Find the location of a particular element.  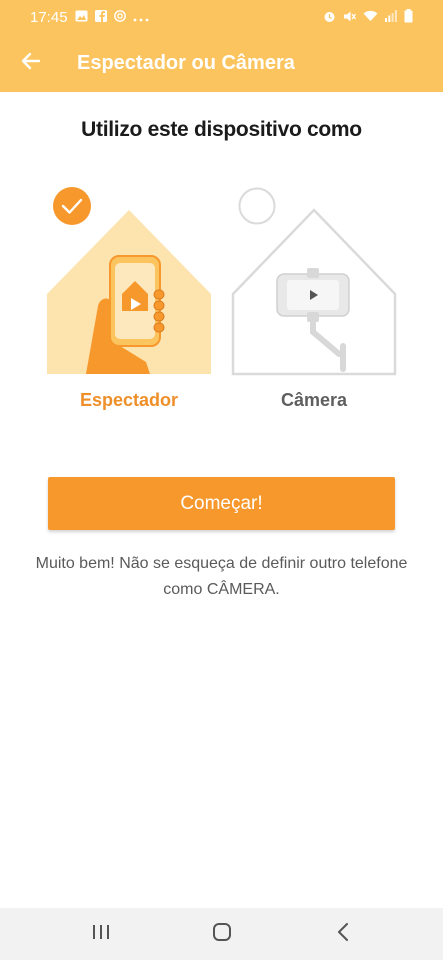

recent-apps-icon is located at coordinates (101, 934).